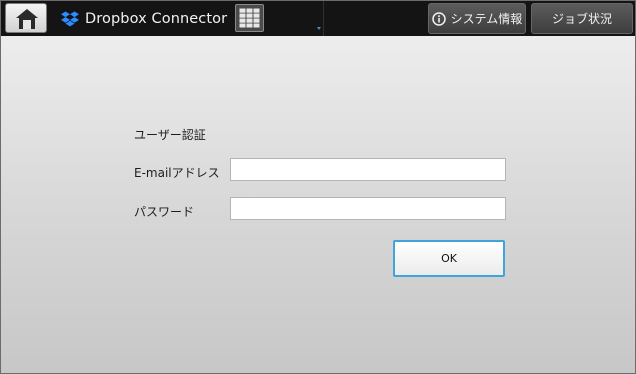 The height and width of the screenshot is (374, 636). I want to click on ok-button: OK, so click(449, 258).